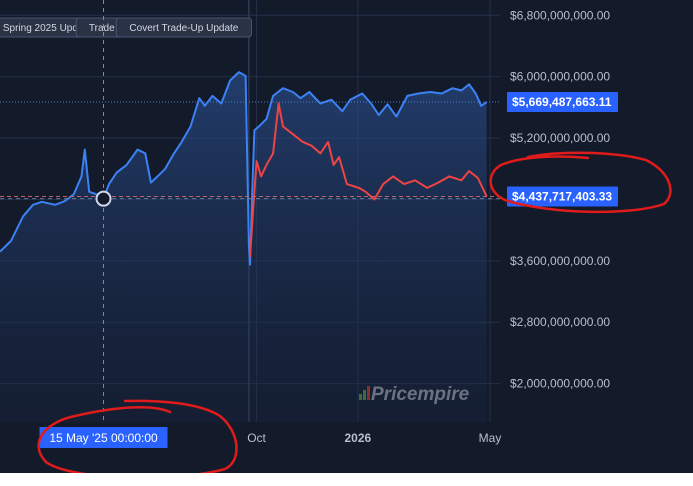 This screenshot has height=486, width=693. Describe the element at coordinates (560, 77) in the screenshot. I see `y-tick-label: $6,000,000,000.00` at that location.